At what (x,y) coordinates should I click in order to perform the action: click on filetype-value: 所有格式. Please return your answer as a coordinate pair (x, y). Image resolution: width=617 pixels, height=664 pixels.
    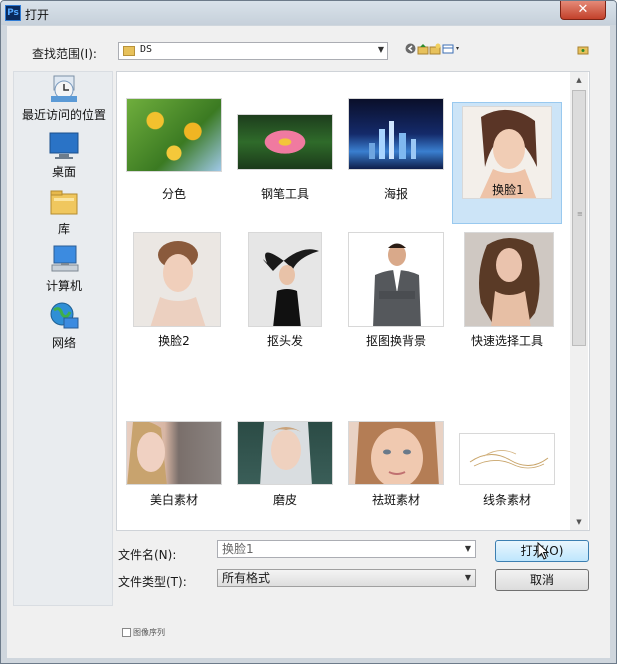
    Looking at the image, I should click on (246, 578).